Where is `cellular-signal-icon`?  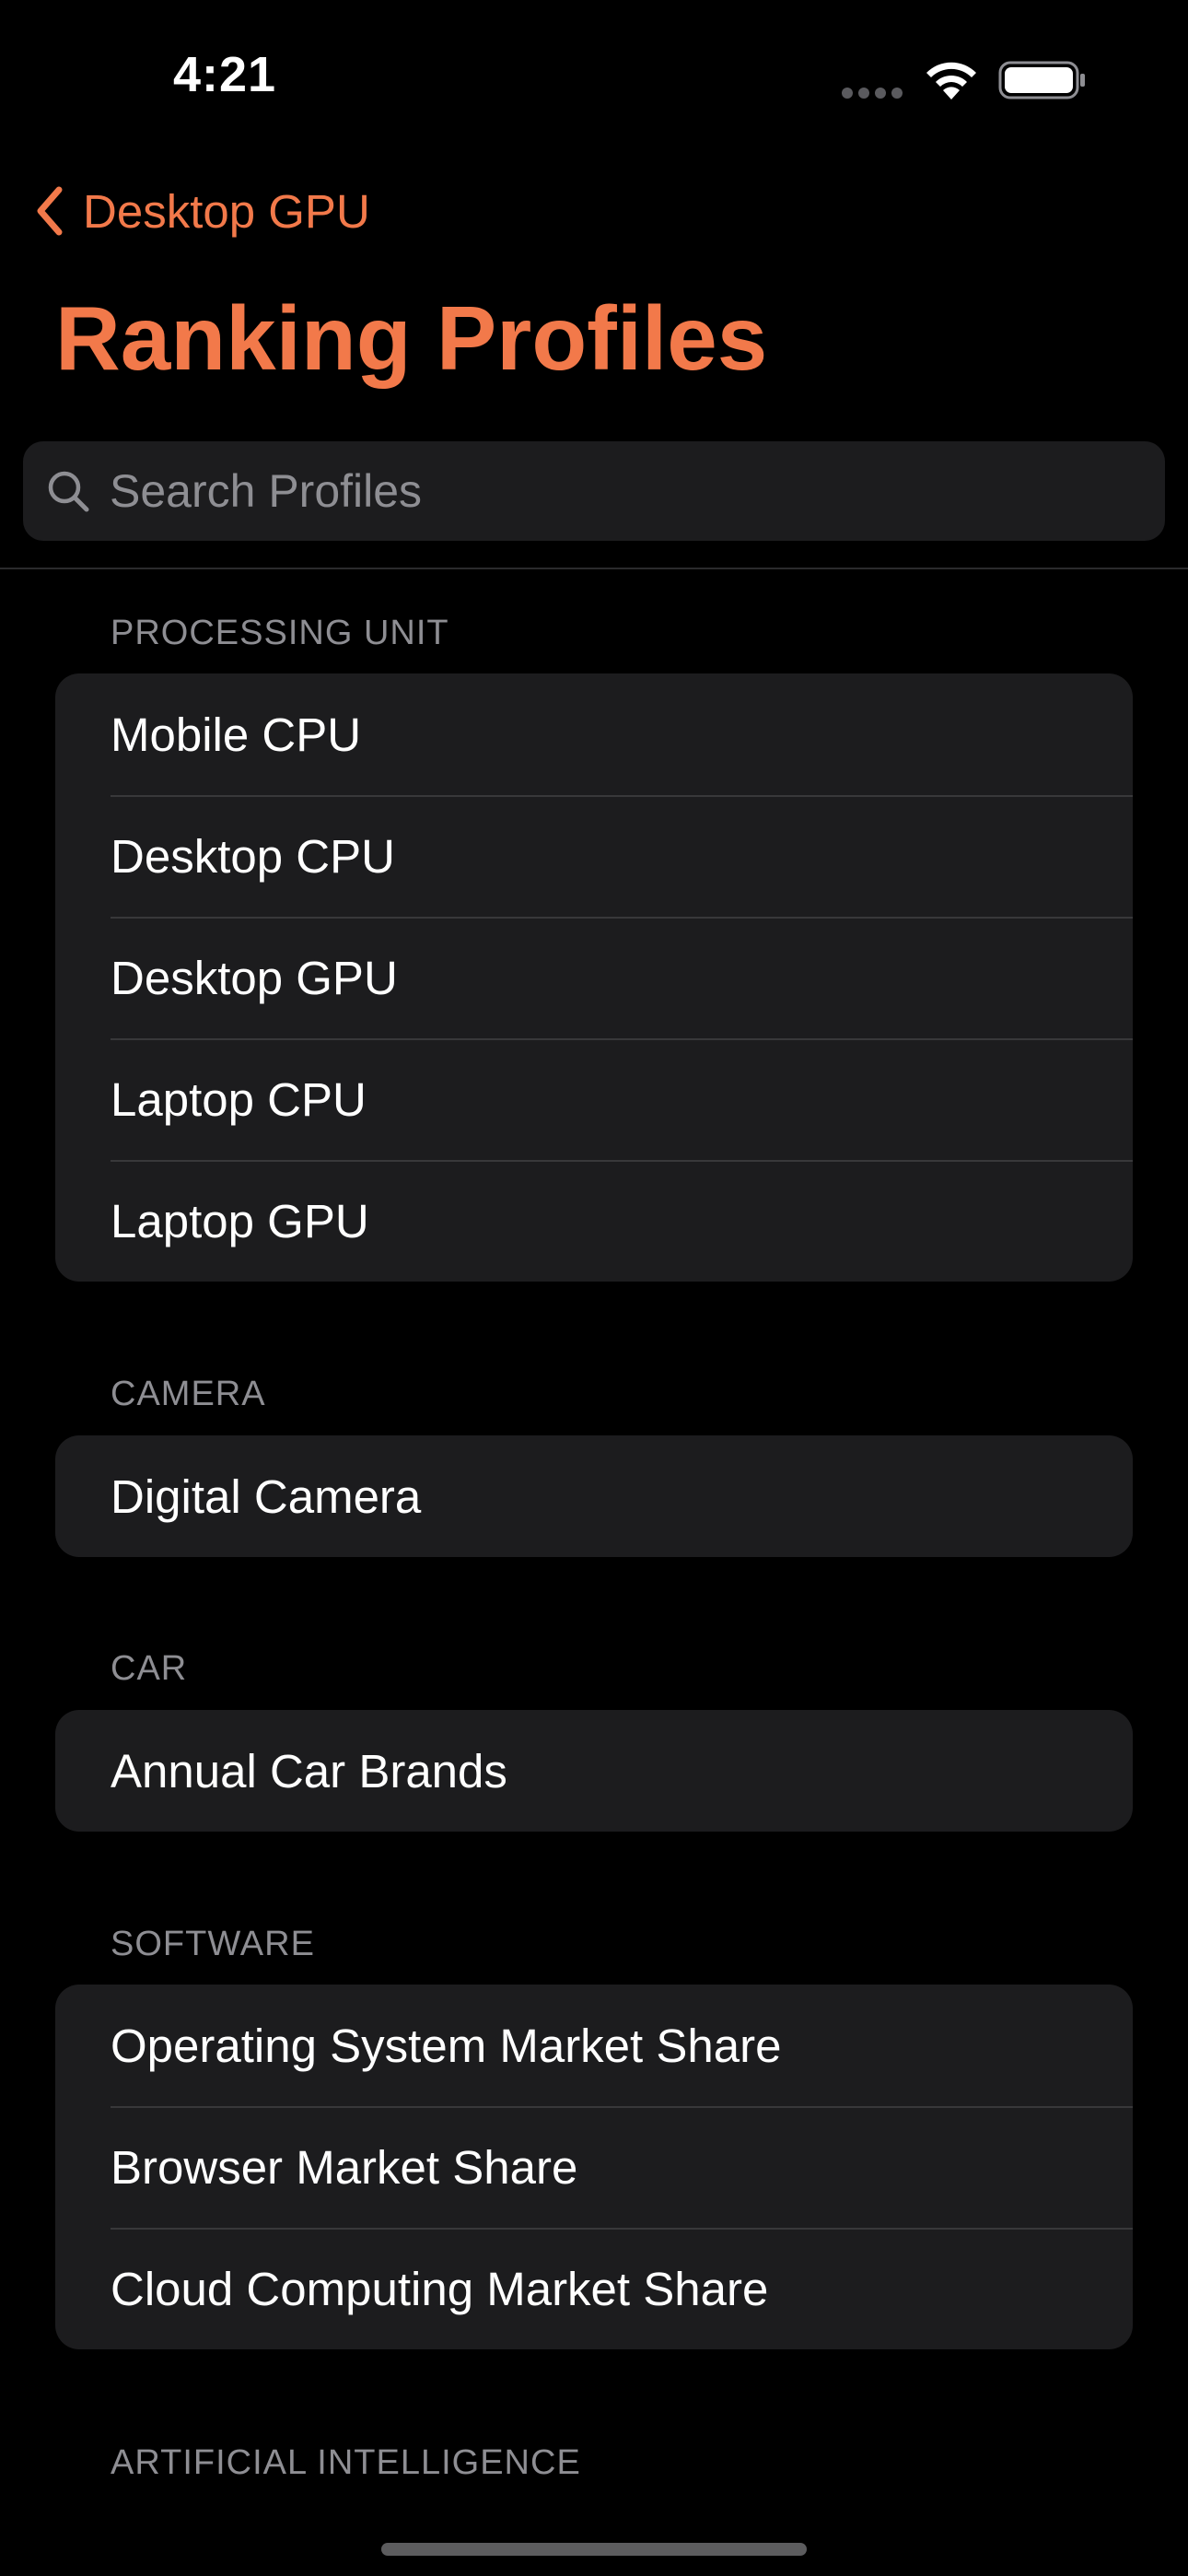
cellular-signal-icon is located at coordinates (873, 94).